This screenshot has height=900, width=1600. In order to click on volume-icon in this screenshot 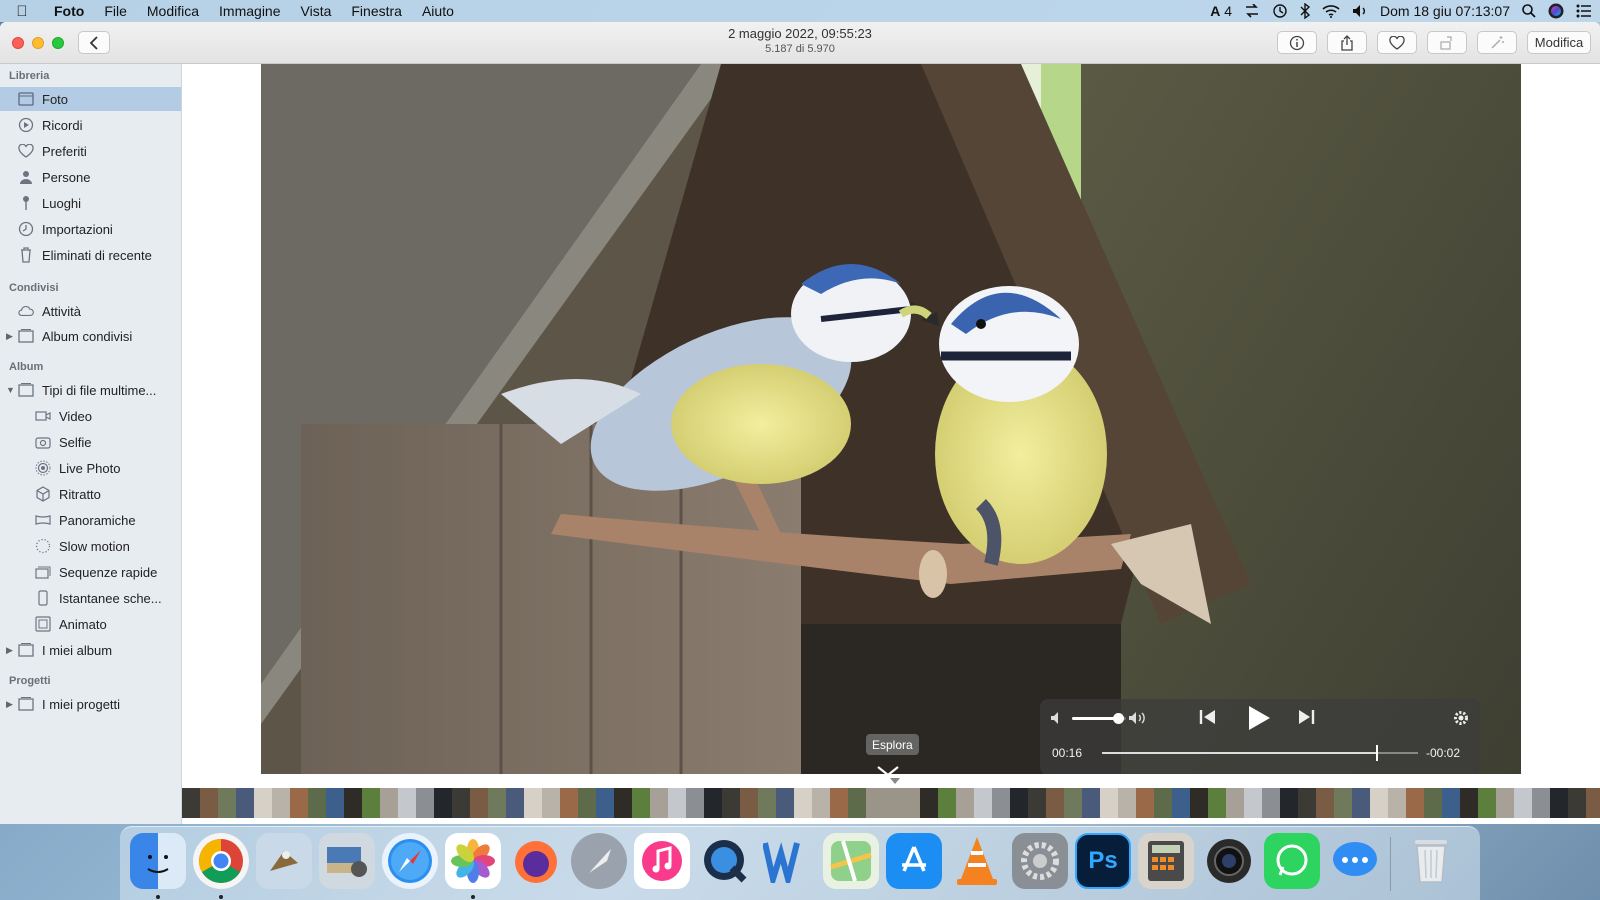, I will do `click(1360, 11)`.